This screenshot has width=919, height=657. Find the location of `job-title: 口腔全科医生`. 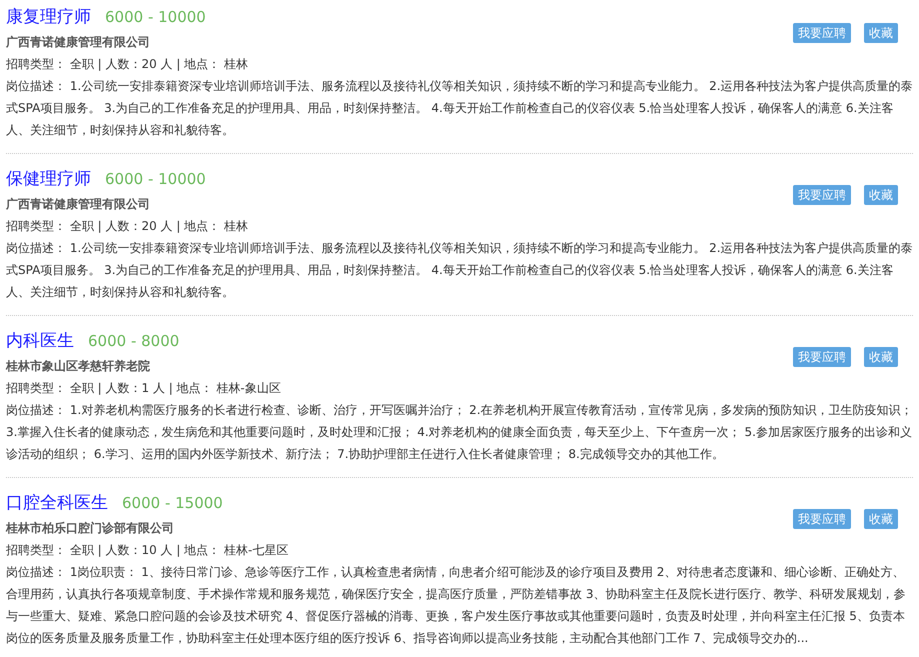

job-title: 口腔全科医生 is located at coordinates (57, 502).